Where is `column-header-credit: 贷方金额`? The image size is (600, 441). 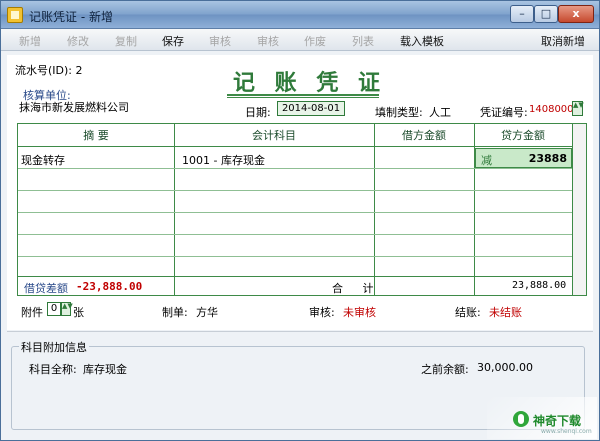
column-header-credit: 贷方金额 is located at coordinates (523, 135).